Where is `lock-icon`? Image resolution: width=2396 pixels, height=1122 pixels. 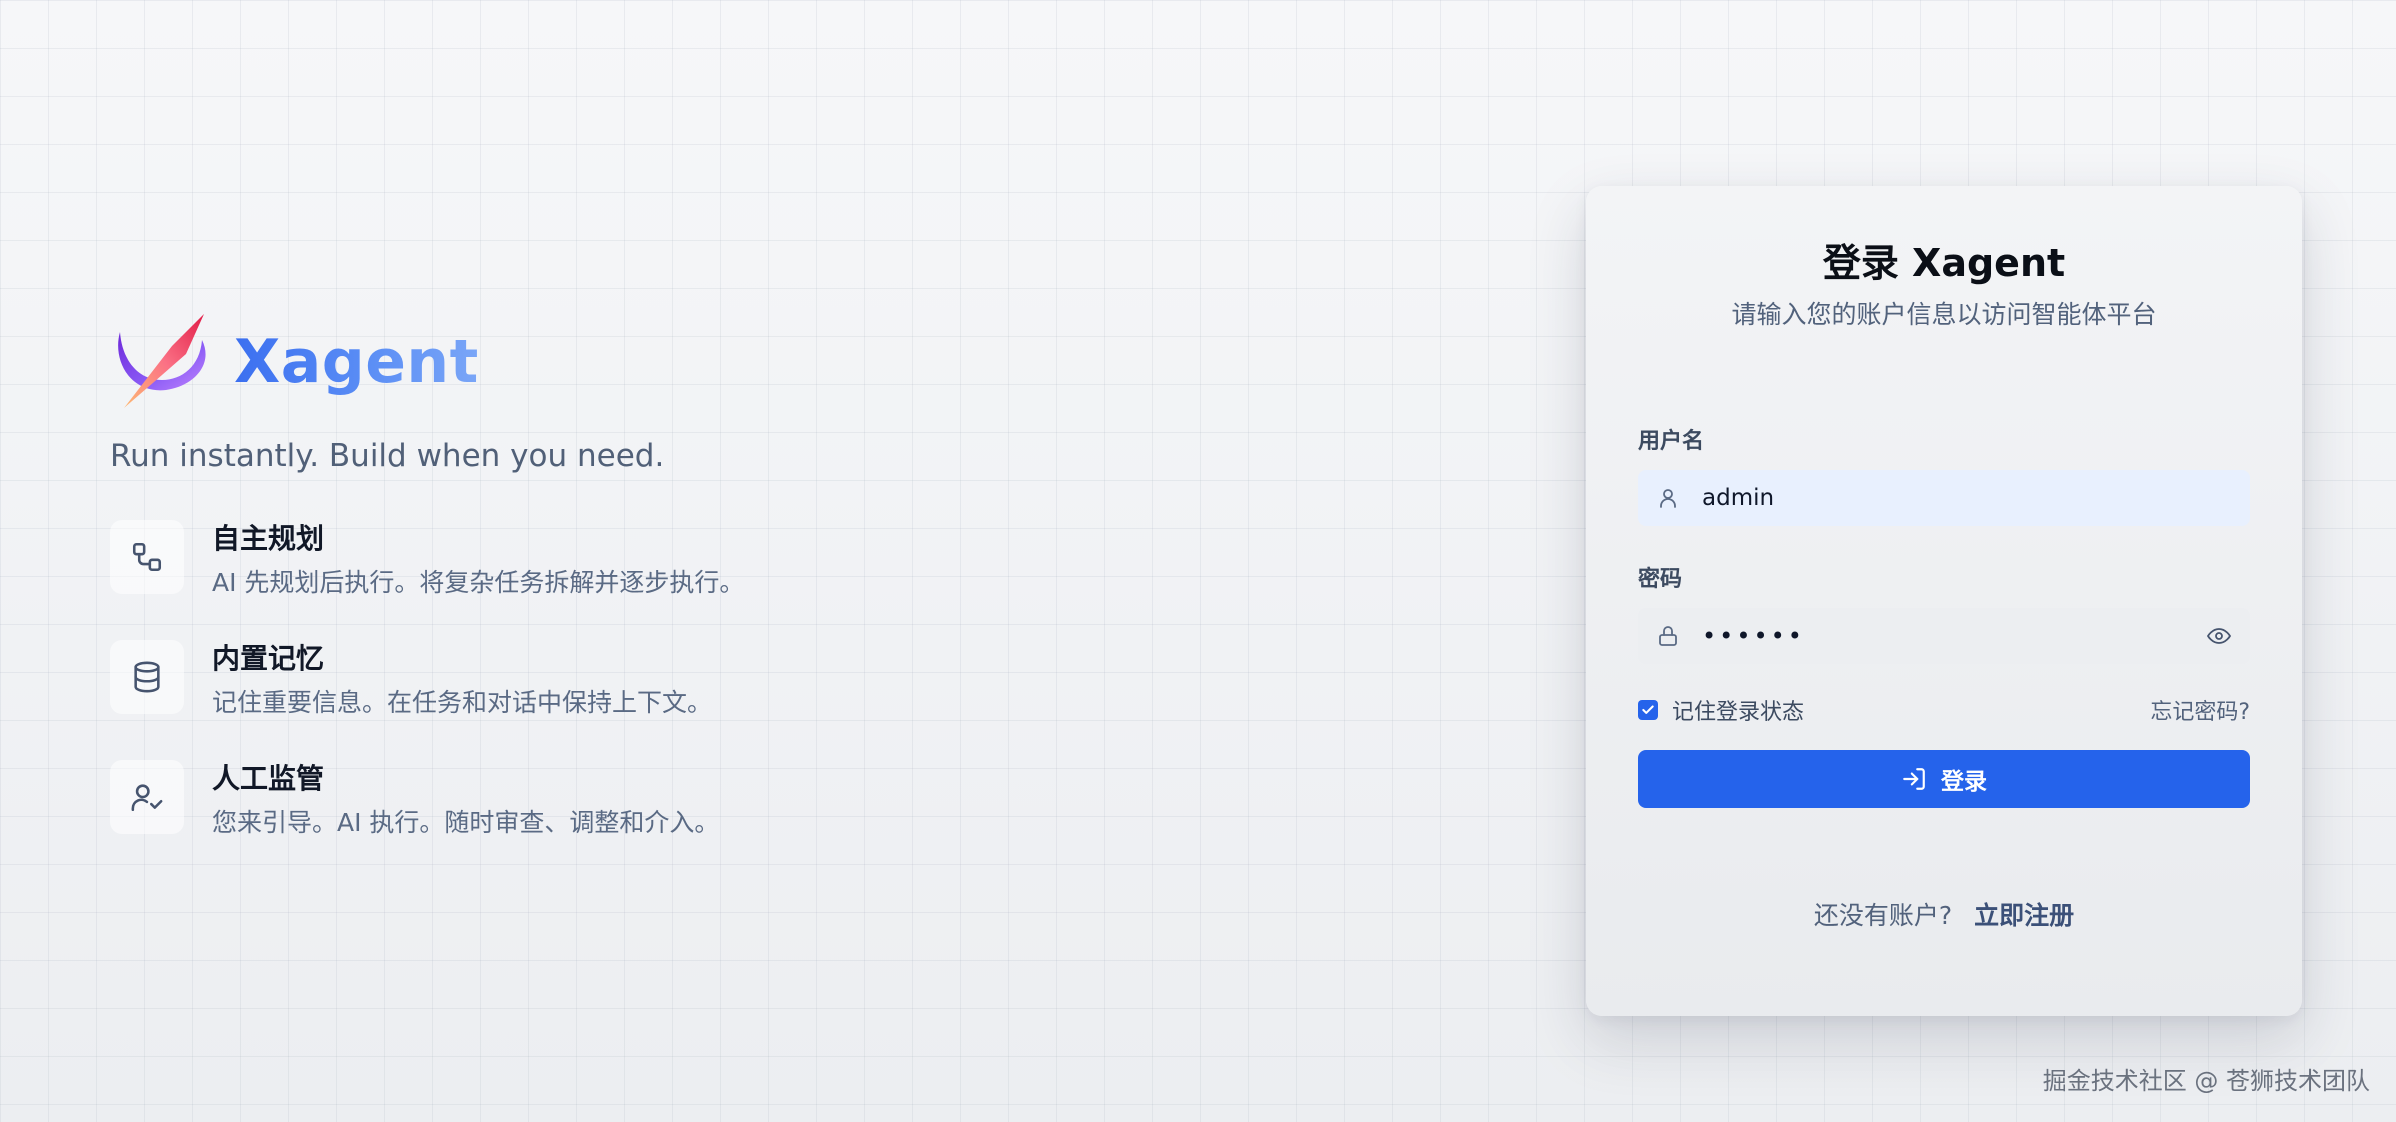 lock-icon is located at coordinates (1668, 636).